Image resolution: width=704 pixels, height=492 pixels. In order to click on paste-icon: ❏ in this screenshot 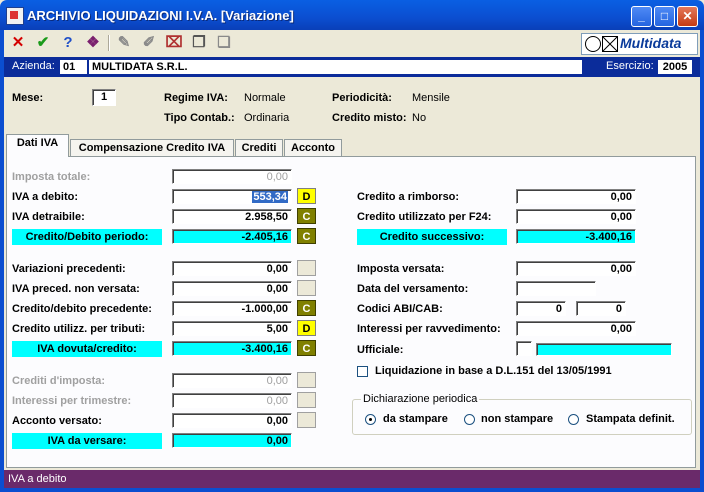, I will do `click(224, 43)`.